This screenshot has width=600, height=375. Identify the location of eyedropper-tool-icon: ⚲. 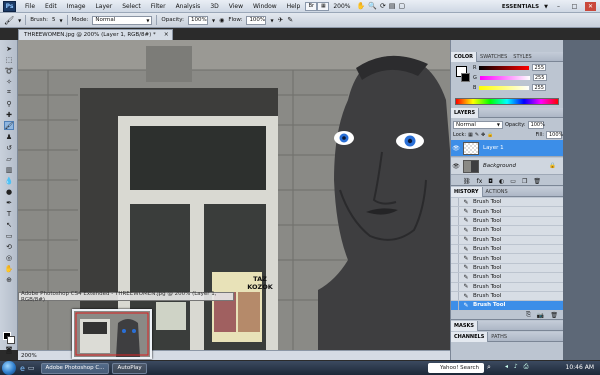
(9, 103).